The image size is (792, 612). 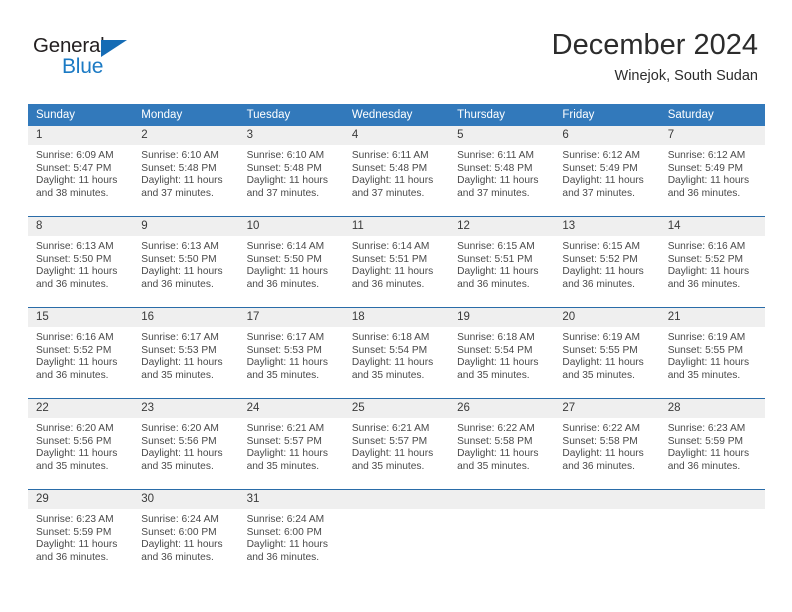 What do you see at coordinates (502, 317) in the screenshot?
I see `day-number: 19` at bounding box center [502, 317].